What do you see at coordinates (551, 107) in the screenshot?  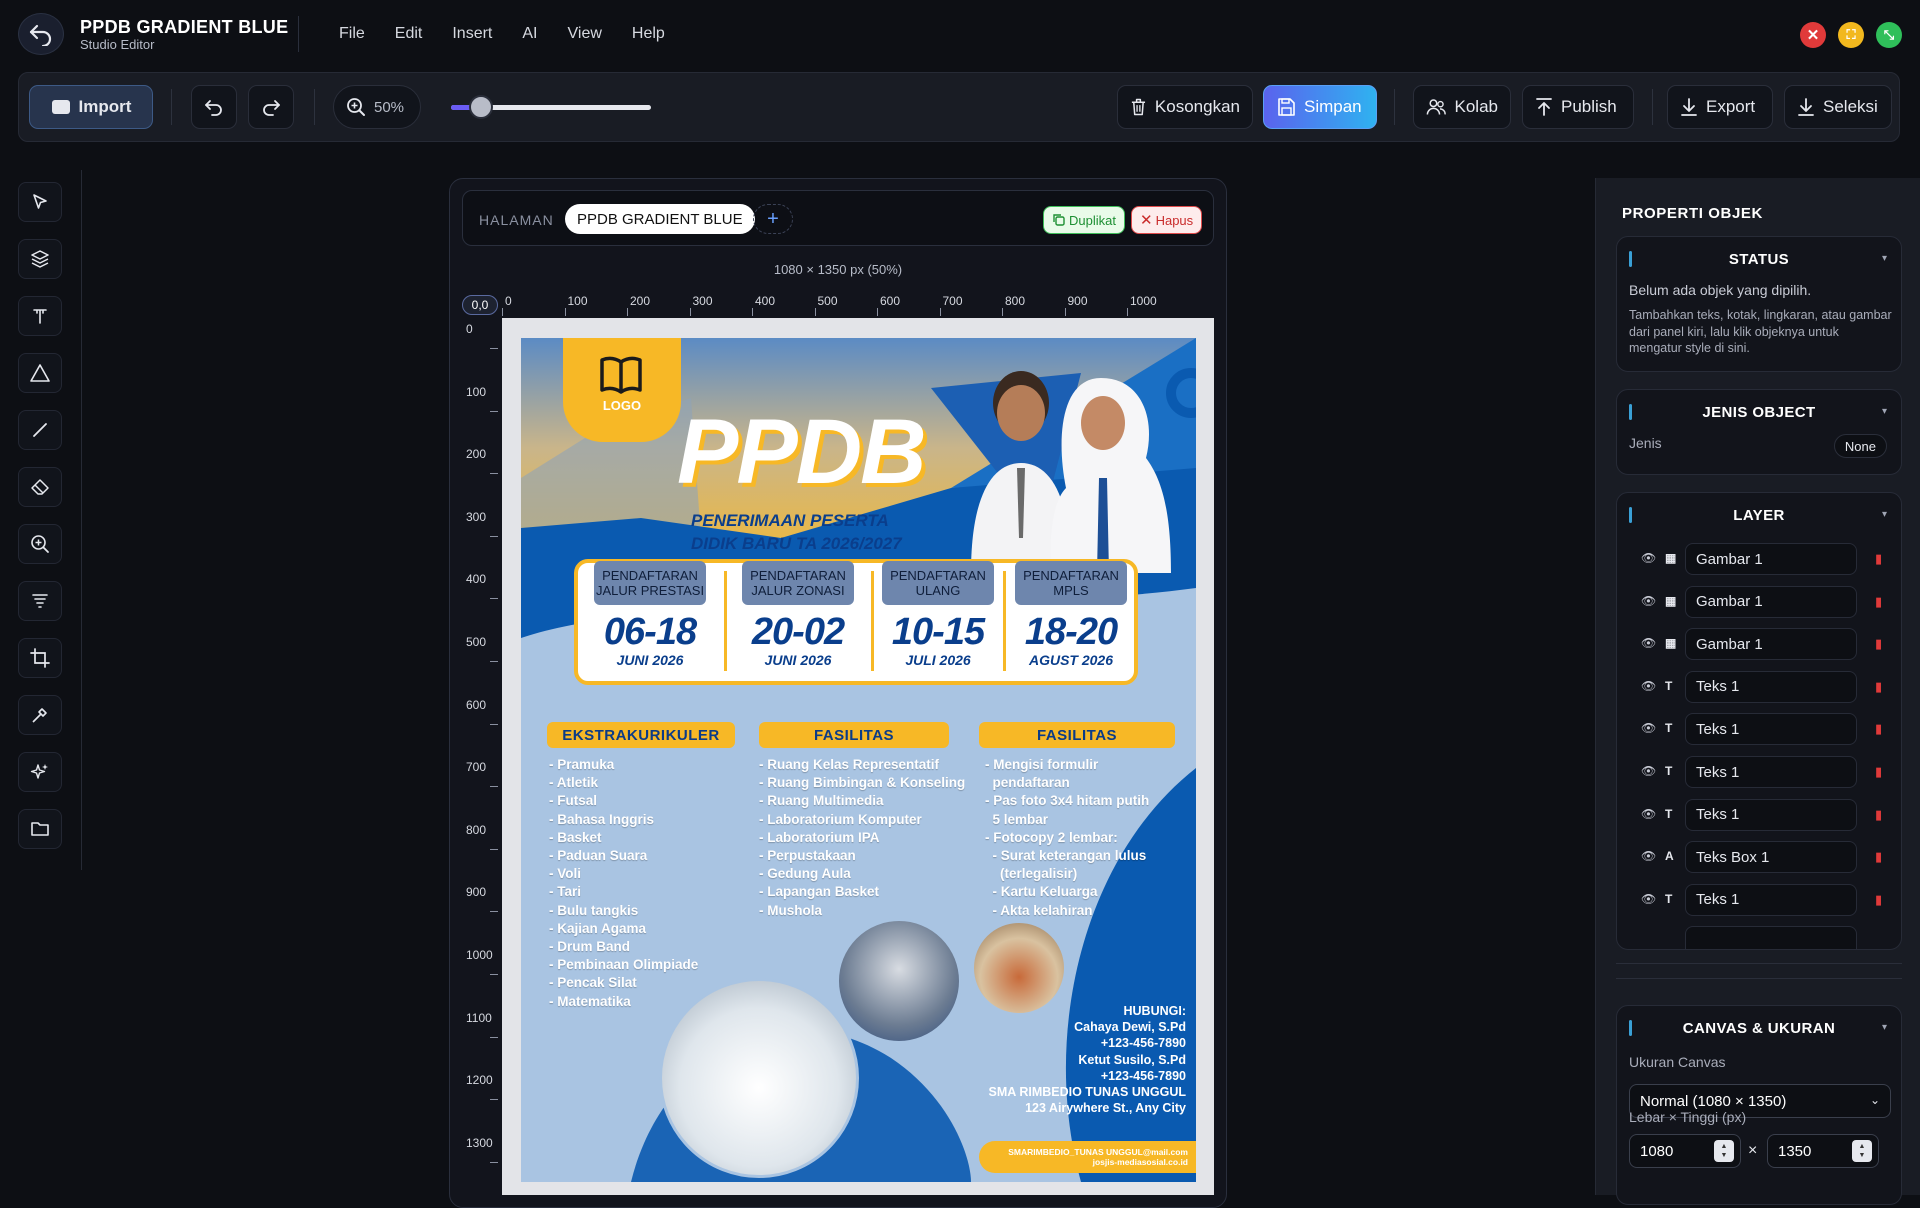 I see `zoom-slider` at bounding box center [551, 107].